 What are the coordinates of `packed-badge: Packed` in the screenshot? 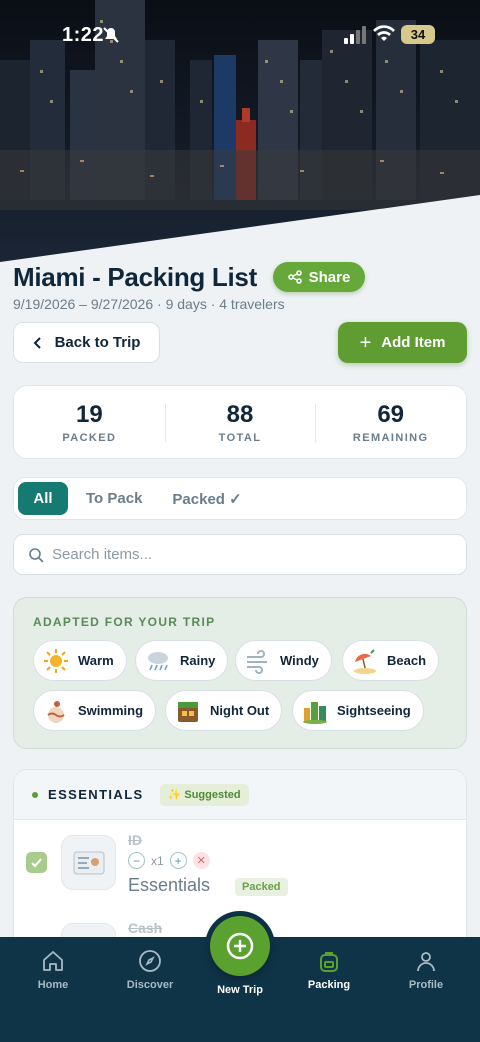 It's located at (261, 887).